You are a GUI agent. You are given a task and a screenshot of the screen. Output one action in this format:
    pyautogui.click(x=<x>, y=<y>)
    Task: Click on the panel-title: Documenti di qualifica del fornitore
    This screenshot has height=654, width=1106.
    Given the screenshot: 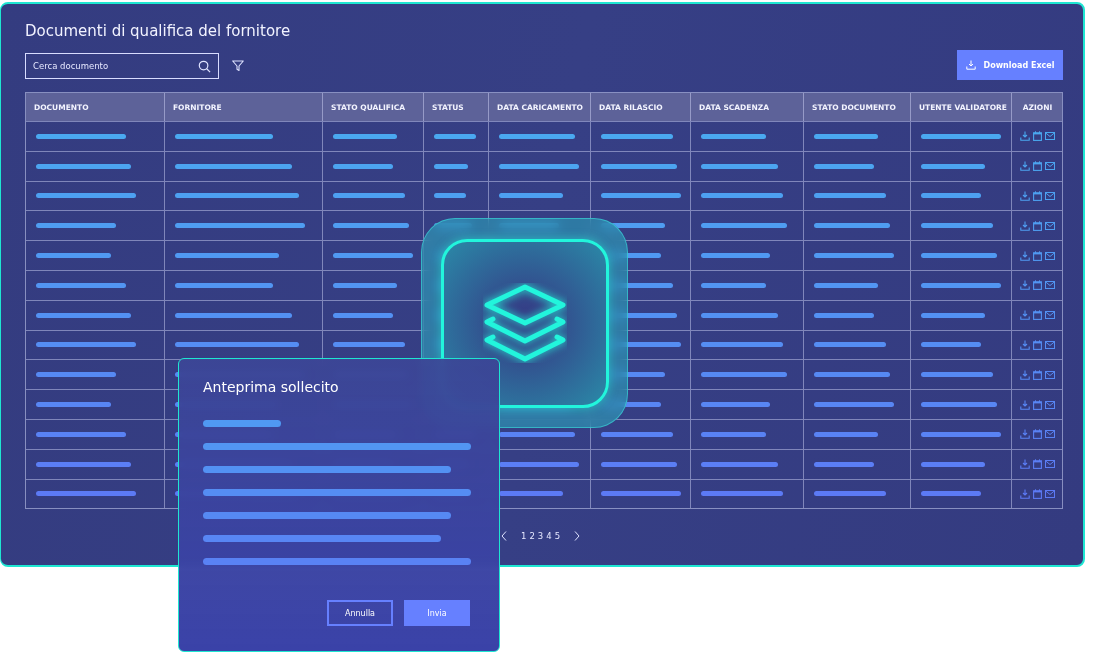 What is the action you would take?
    pyautogui.click(x=158, y=31)
    